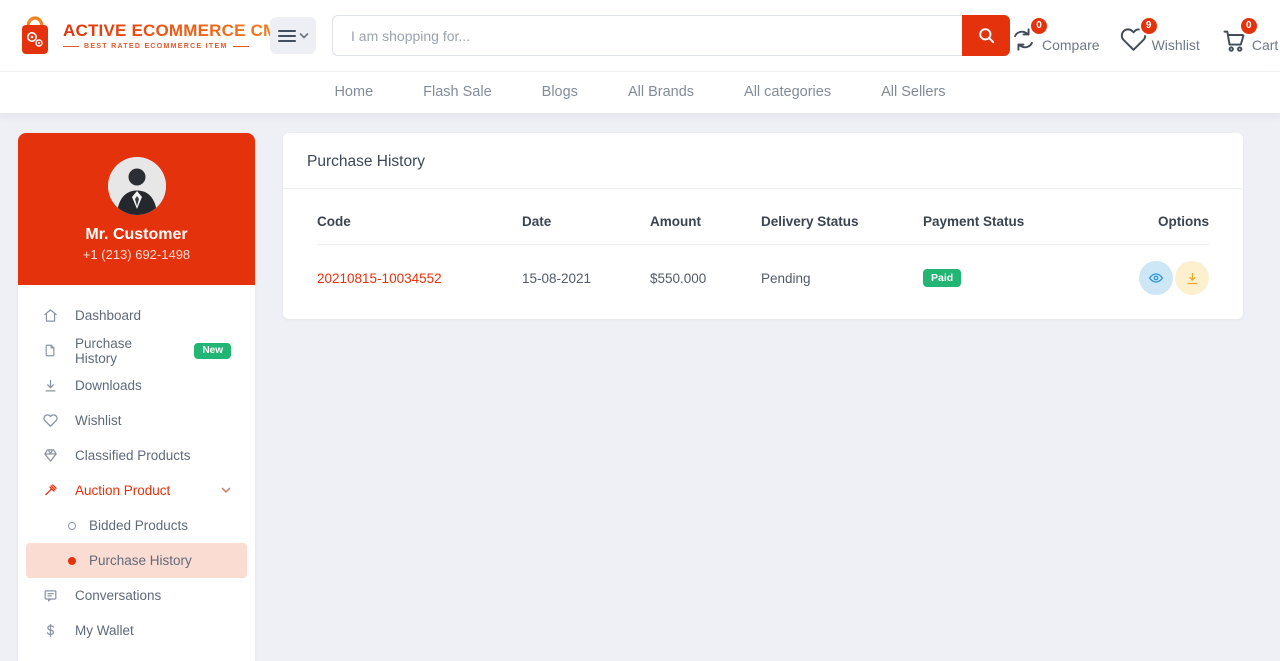  I want to click on customer-sidebar: Mr. Customer +1 (213) 692-1498 Dashboard, so click(136, 397).